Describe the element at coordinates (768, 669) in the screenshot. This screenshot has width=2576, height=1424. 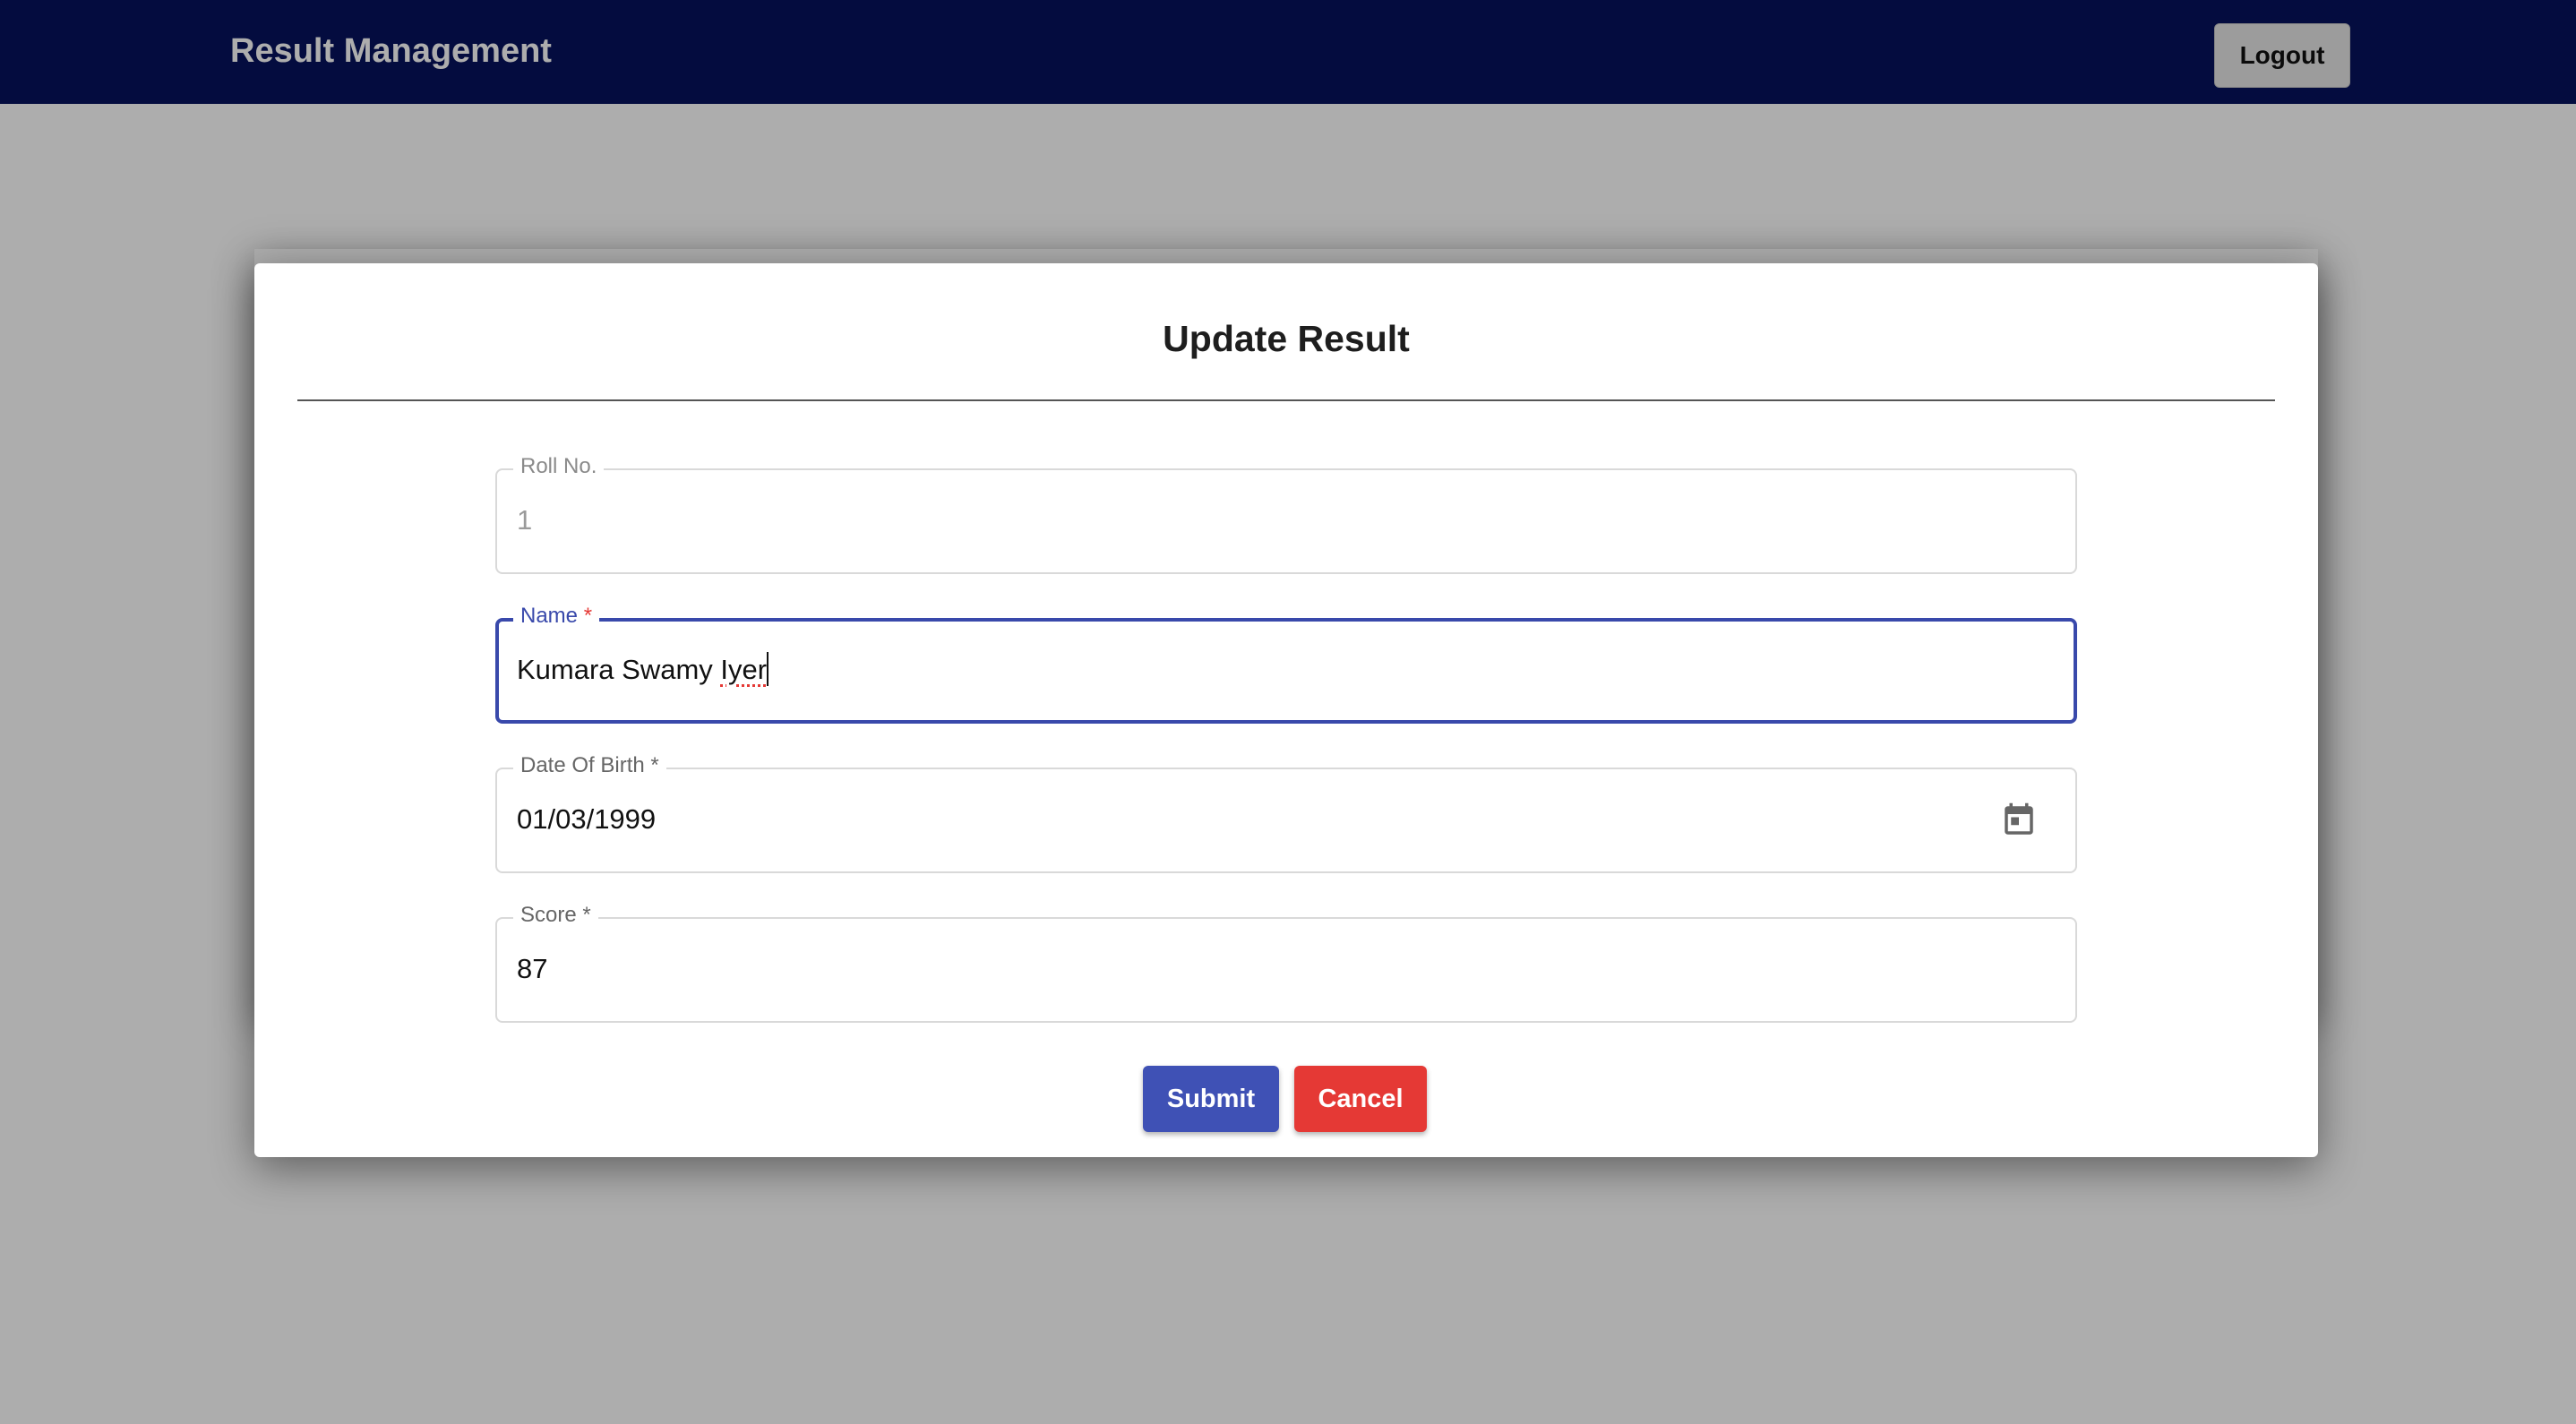
I see `text-caret` at that location.